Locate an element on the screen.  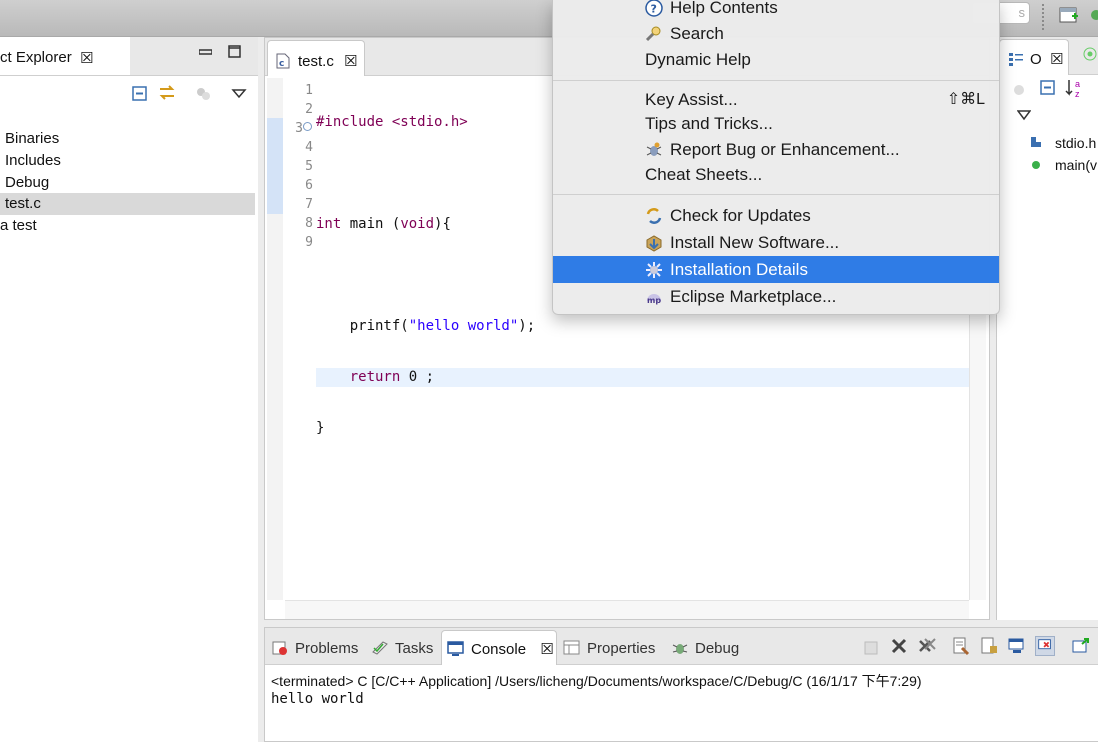
code-line: printf("hello world"); is located at coordinates (426, 326).